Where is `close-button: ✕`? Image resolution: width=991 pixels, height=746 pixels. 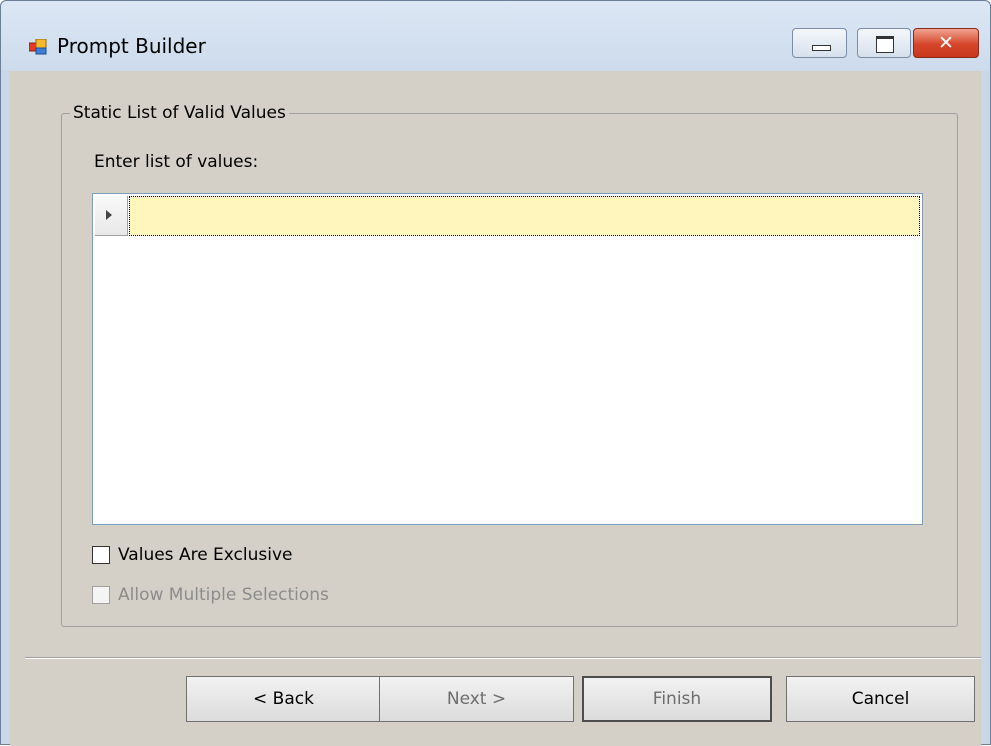 close-button: ✕ is located at coordinates (946, 43).